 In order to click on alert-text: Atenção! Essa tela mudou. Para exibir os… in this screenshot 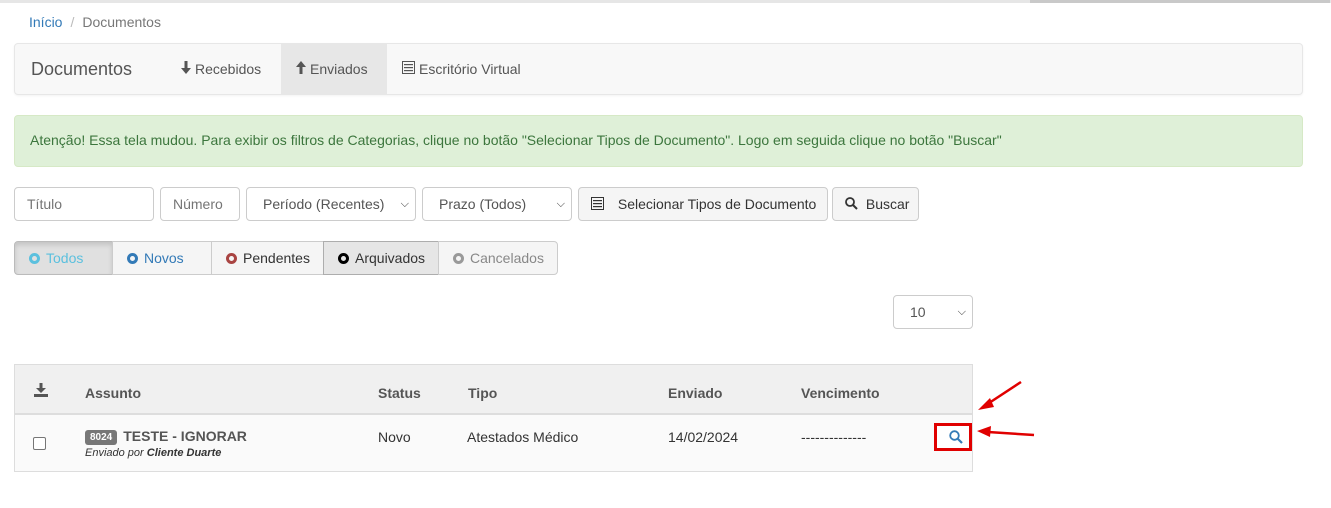, I will do `click(516, 140)`.